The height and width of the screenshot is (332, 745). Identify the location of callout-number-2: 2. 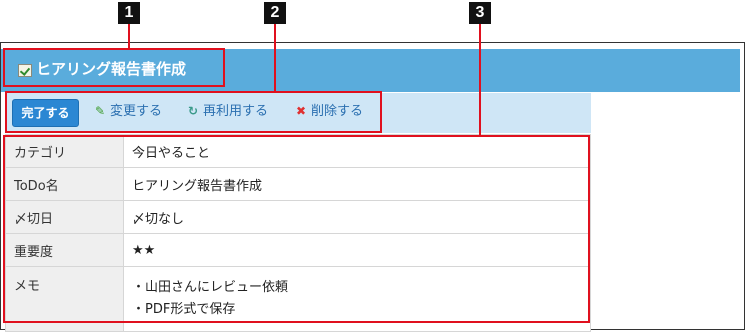
(275, 13).